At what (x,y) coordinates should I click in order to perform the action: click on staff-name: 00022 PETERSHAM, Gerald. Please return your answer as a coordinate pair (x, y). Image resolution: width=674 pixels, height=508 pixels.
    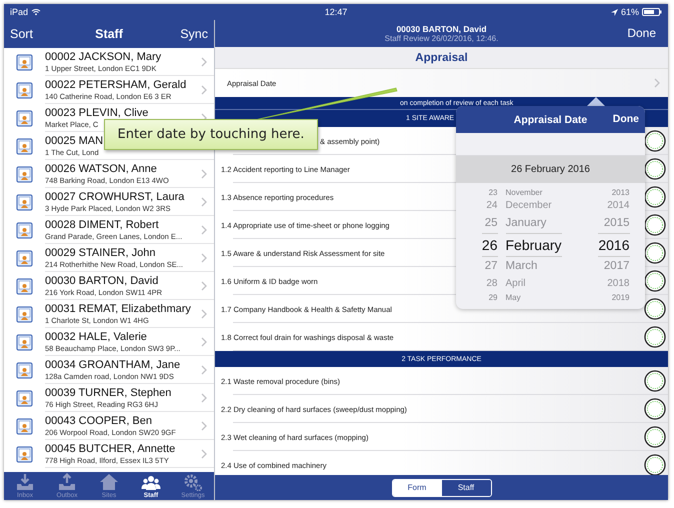
    Looking at the image, I should click on (115, 85).